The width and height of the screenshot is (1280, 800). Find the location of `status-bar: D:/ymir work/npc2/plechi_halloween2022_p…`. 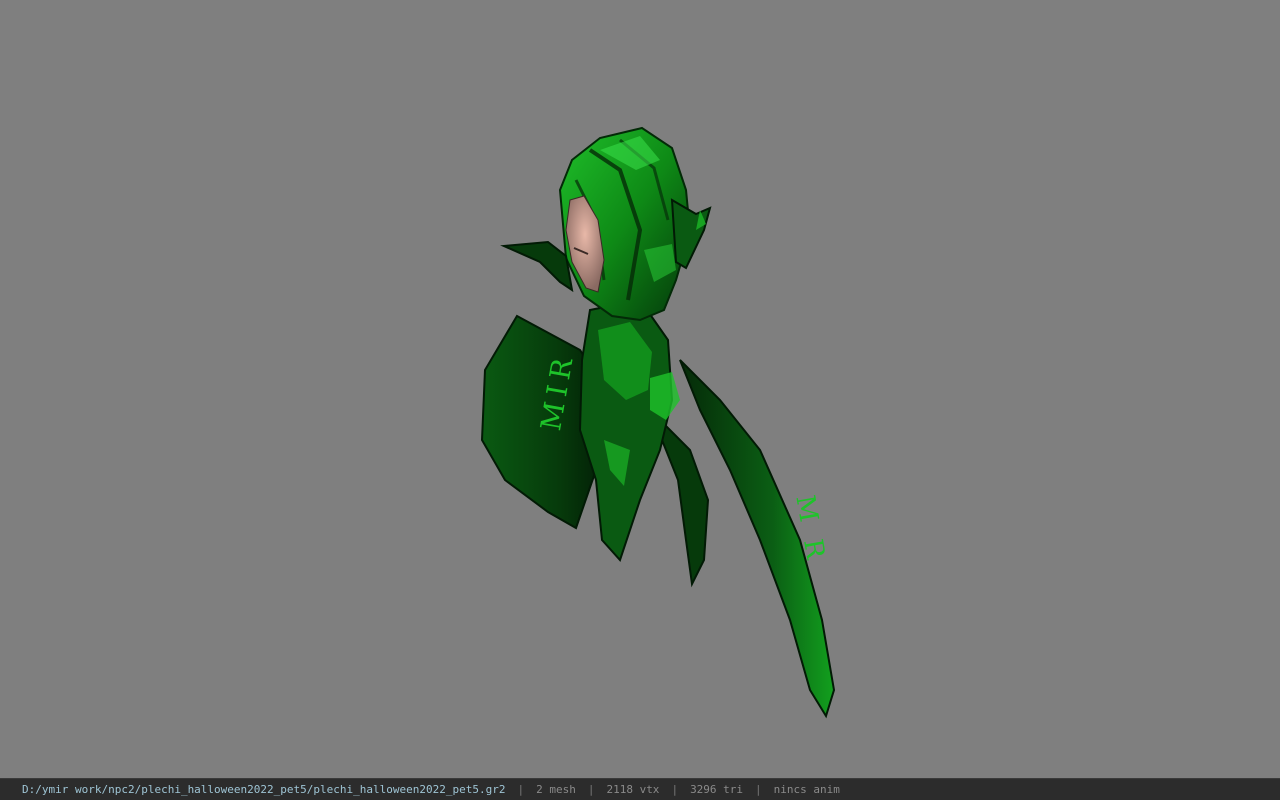

status-bar: D:/ymir work/npc2/plechi_halloween2022_p… is located at coordinates (640, 789).